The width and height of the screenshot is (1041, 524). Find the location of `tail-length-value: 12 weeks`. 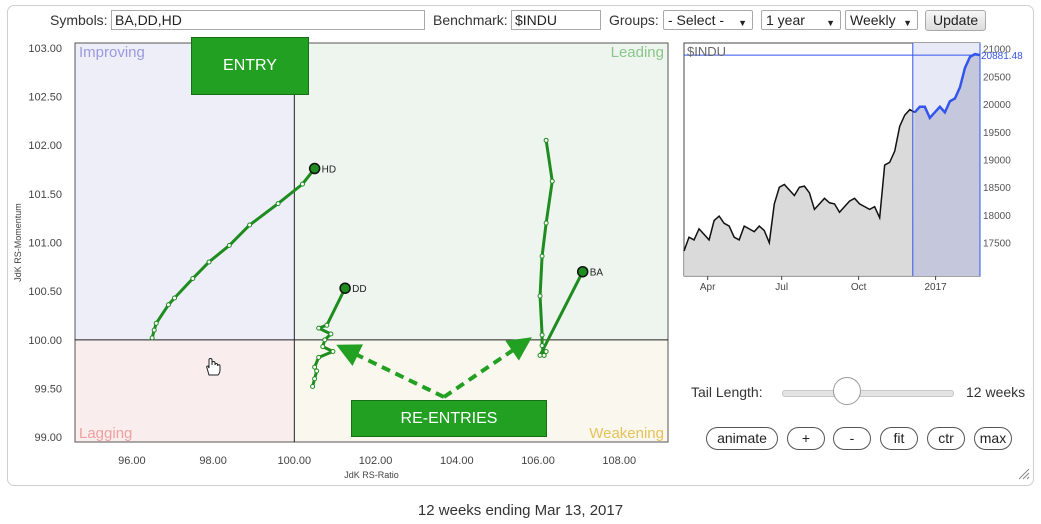

tail-length-value: 12 weeks is located at coordinates (996, 392).